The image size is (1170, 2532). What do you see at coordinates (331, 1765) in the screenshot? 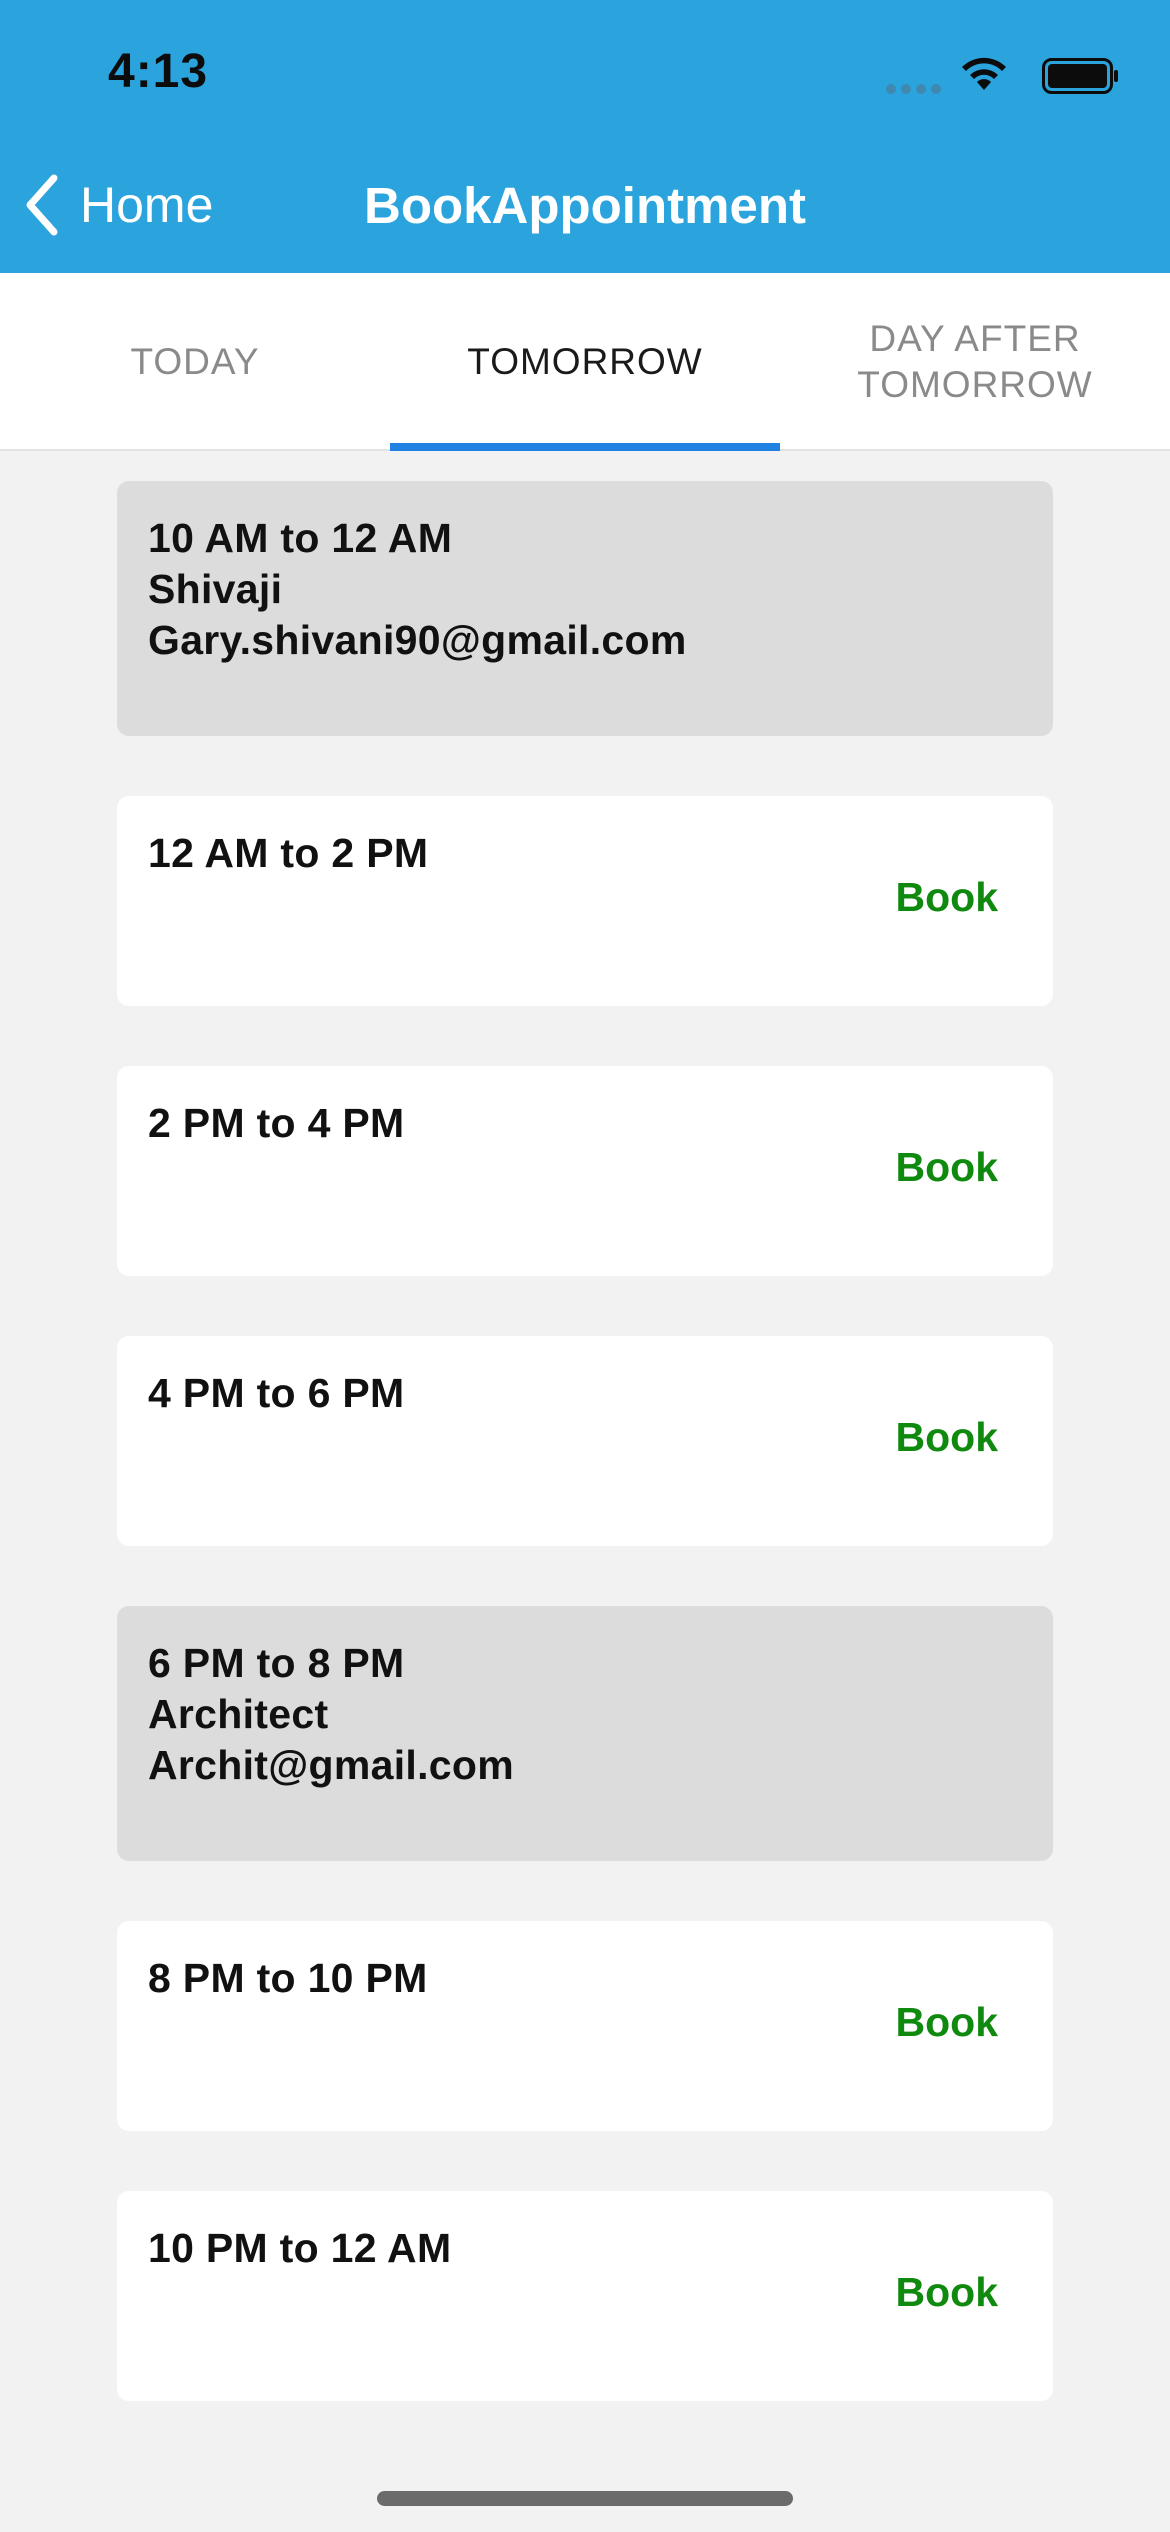
I see `booked-email: Archit@gmail.com` at bounding box center [331, 1765].